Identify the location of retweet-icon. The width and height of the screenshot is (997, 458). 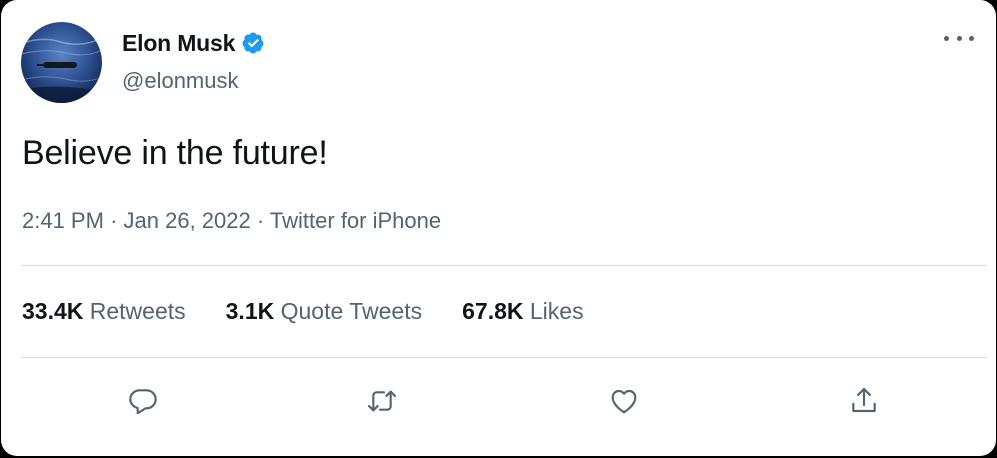
(382, 401).